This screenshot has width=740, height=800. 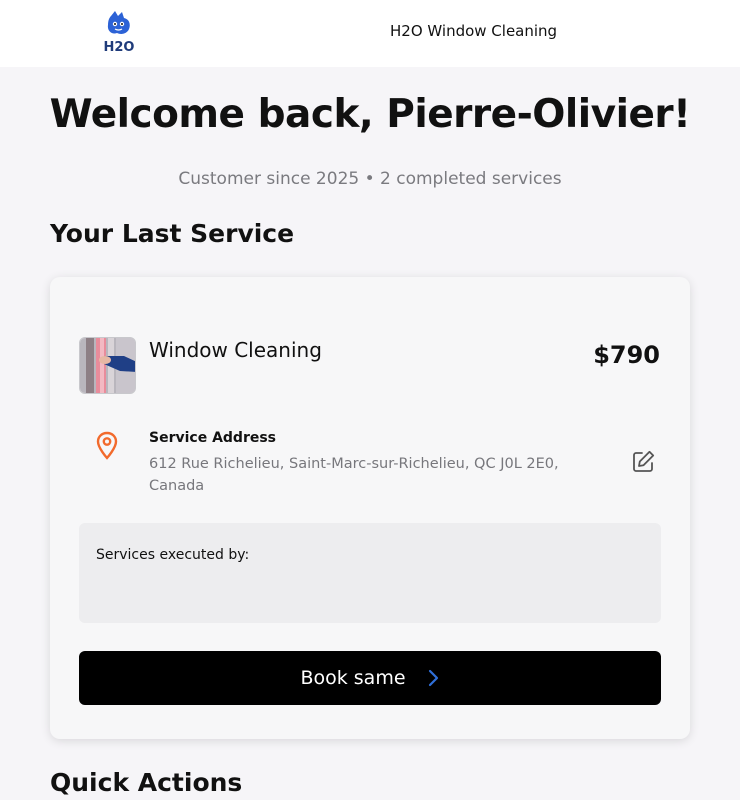 What do you see at coordinates (370, 33) in the screenshot?
I see `top-bar: H2O H2O Window Cleaning` at bounding box center [370, 33].